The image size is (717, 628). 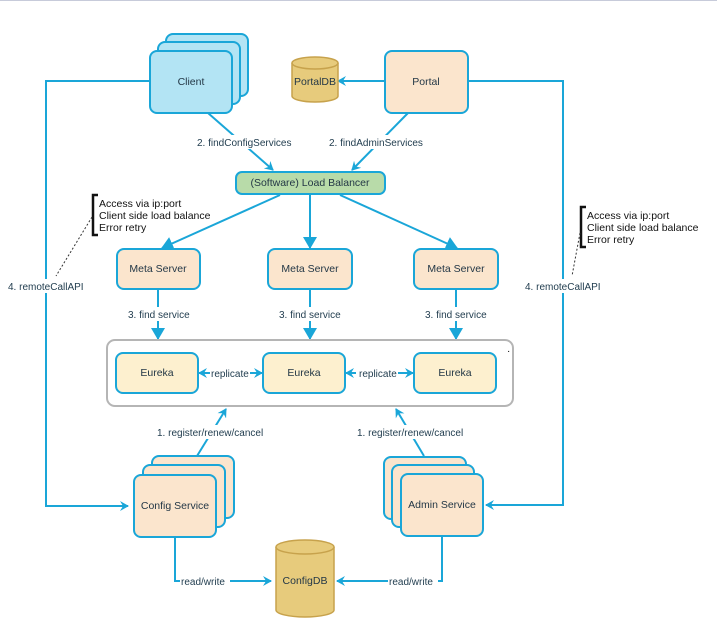 I want to click on portal-node: Portal, so click(x=426, y=82).